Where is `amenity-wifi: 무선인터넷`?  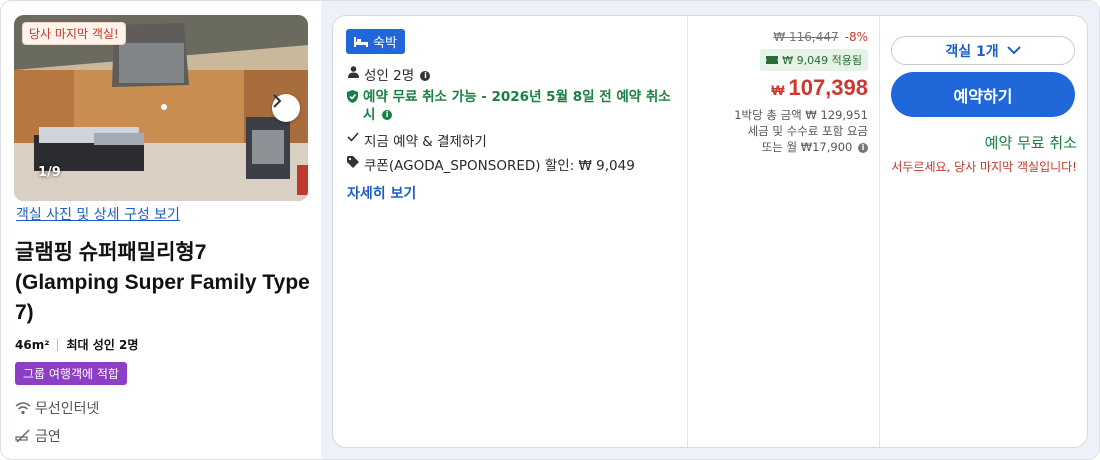 amenity-wifi: 무선인터넷 is located at coordinates (57, 408).